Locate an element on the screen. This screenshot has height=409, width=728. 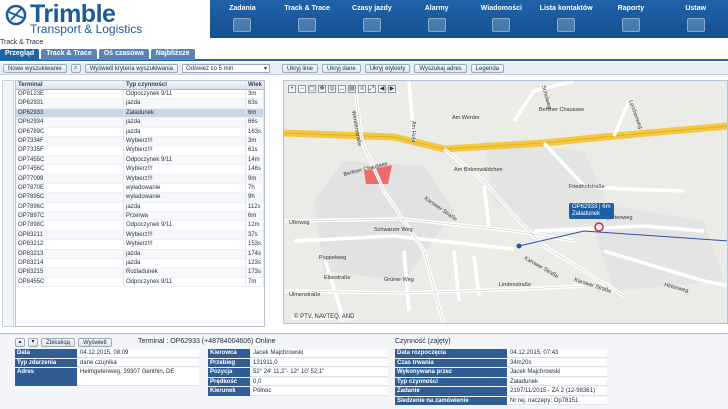
detail-label: Prędkość is located at coordinates (229, 381).